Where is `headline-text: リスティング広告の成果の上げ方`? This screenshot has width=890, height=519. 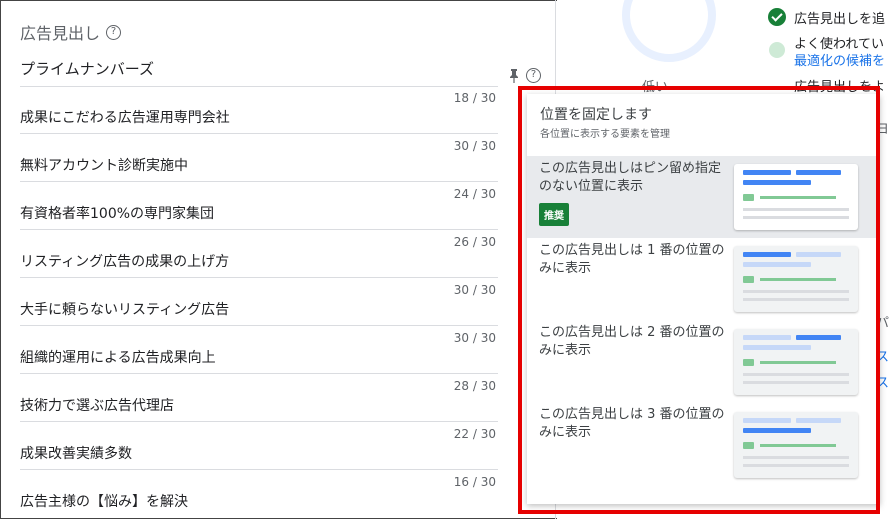 headline-text: リスティング広告の成果の上げ方 is located at coordinates (124, 261).